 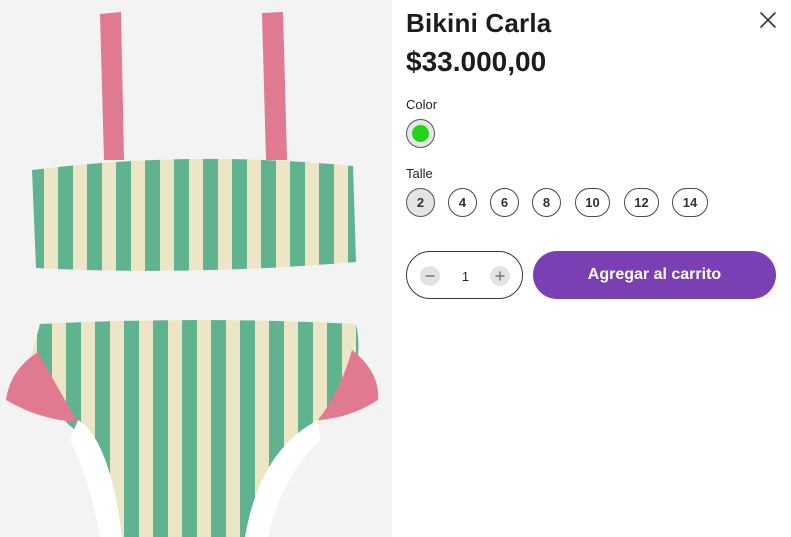 I want to click on color-label: Color, so click(x=422, y=104).